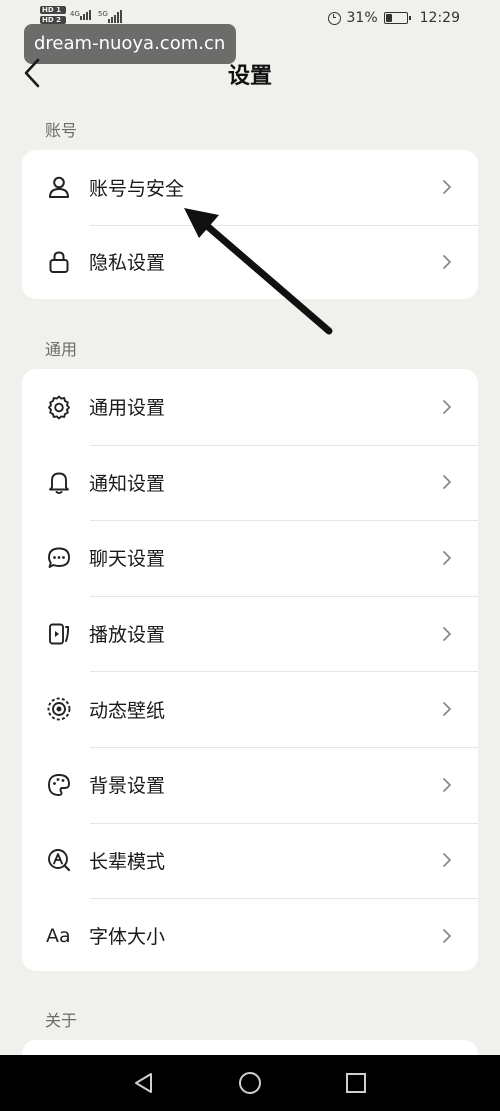  What do you see at coordinates (59, 860) in the screenshot?
I see `elder-mode-icon` at bounding box center [59, 860].